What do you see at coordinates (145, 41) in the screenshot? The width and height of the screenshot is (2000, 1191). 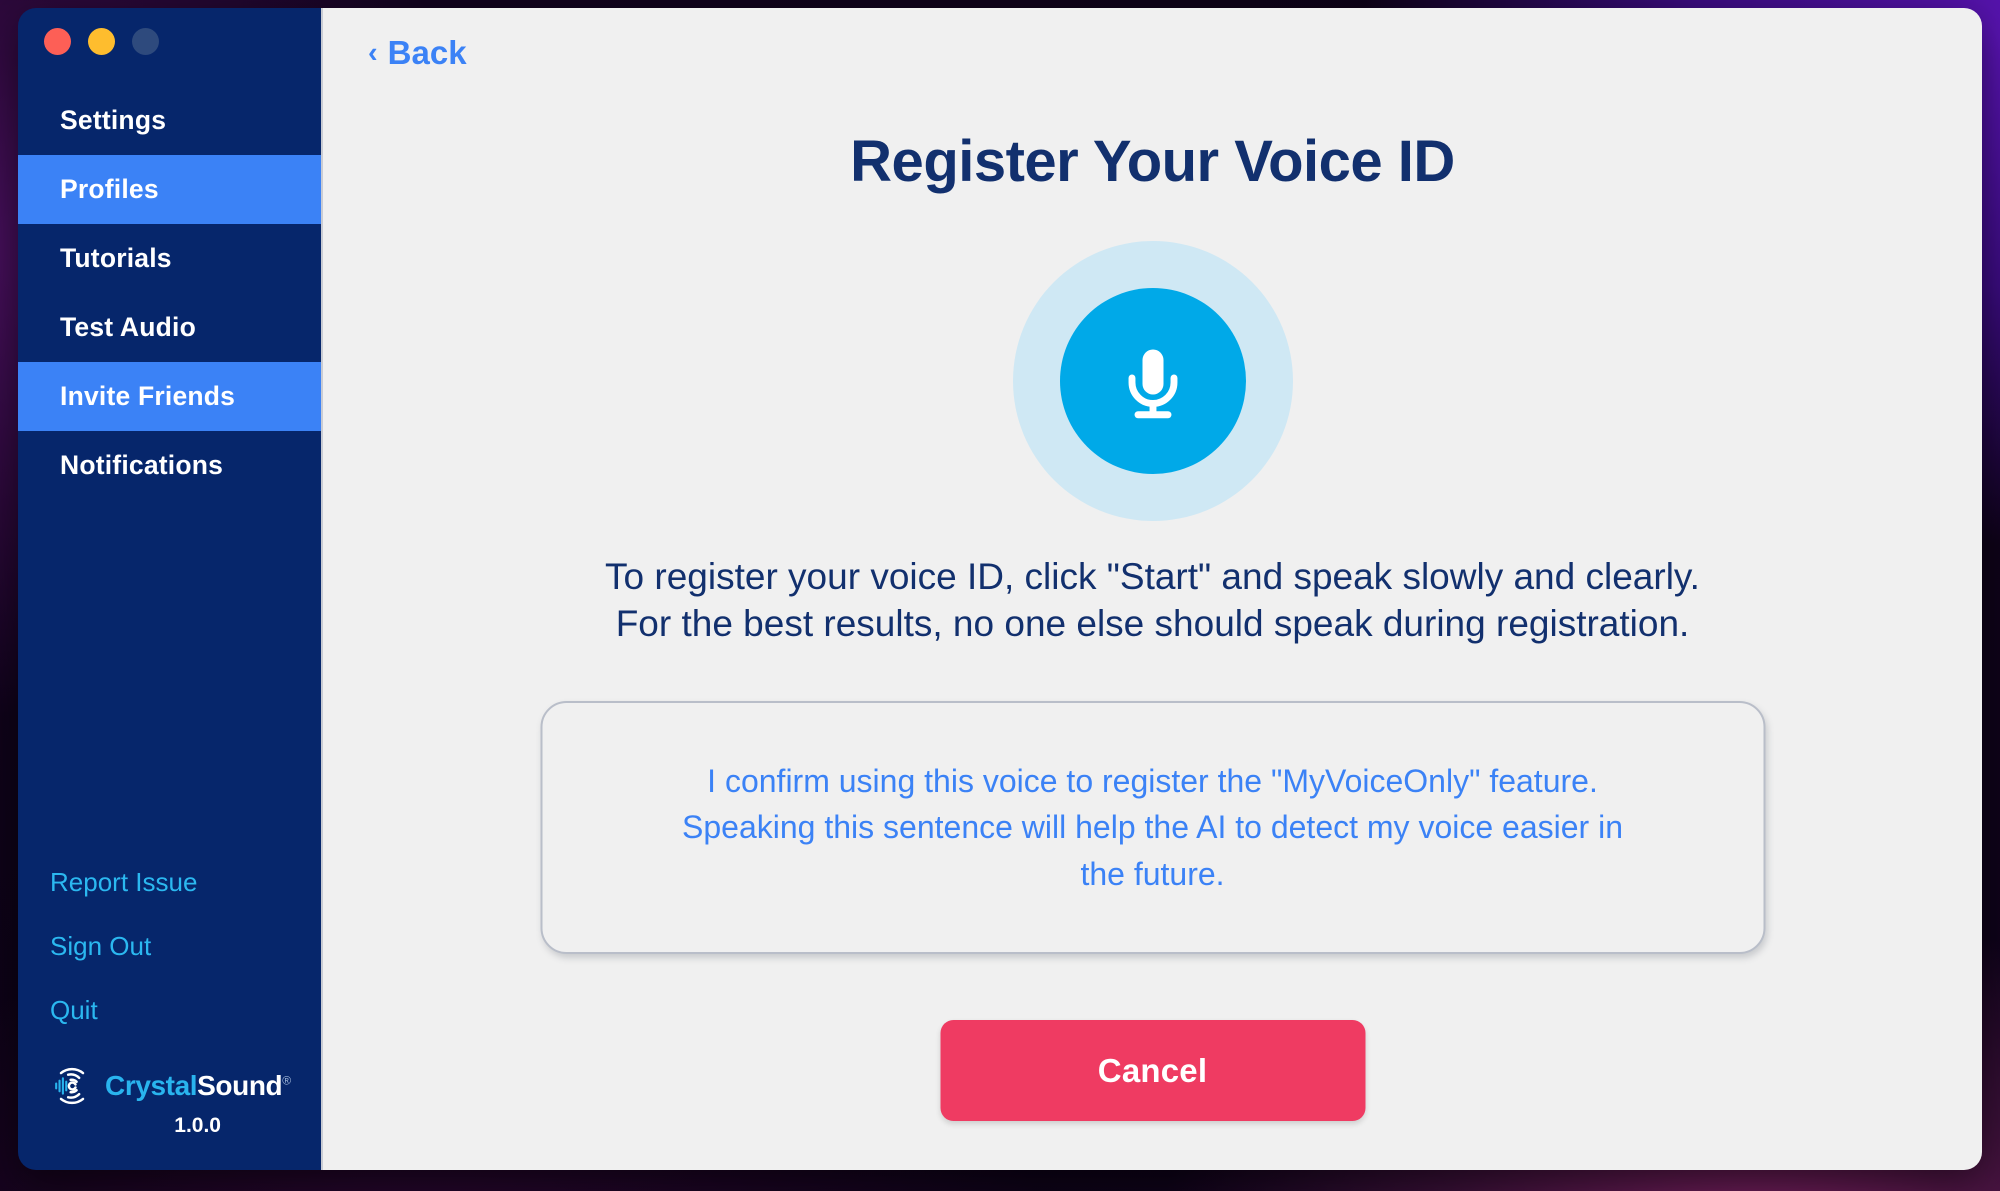 I see `maximize-window-button` at bounding box center [145, 41].